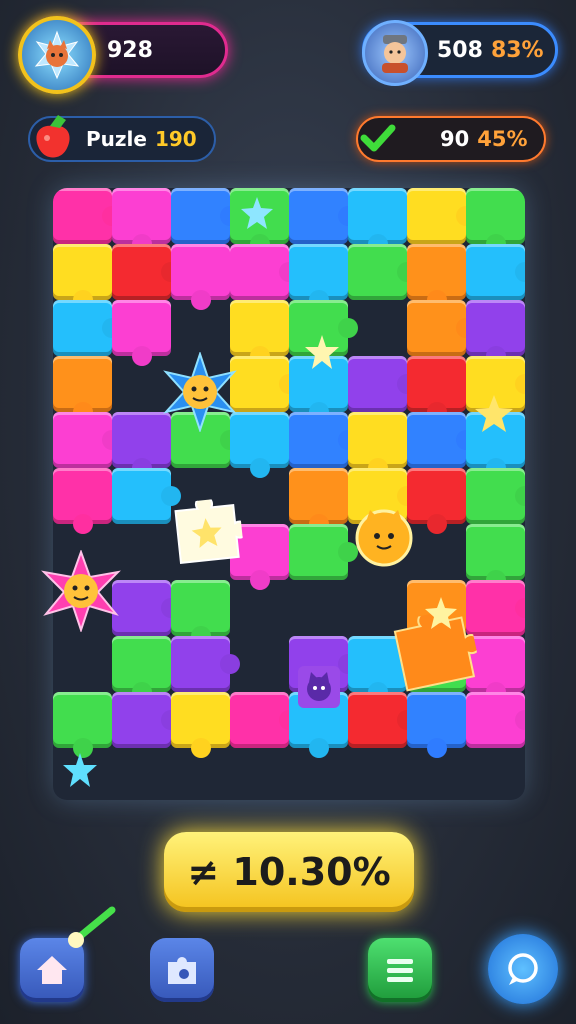 This screenshot has height=1024, width=576. I want to click on chat-button, so click(523, 969).